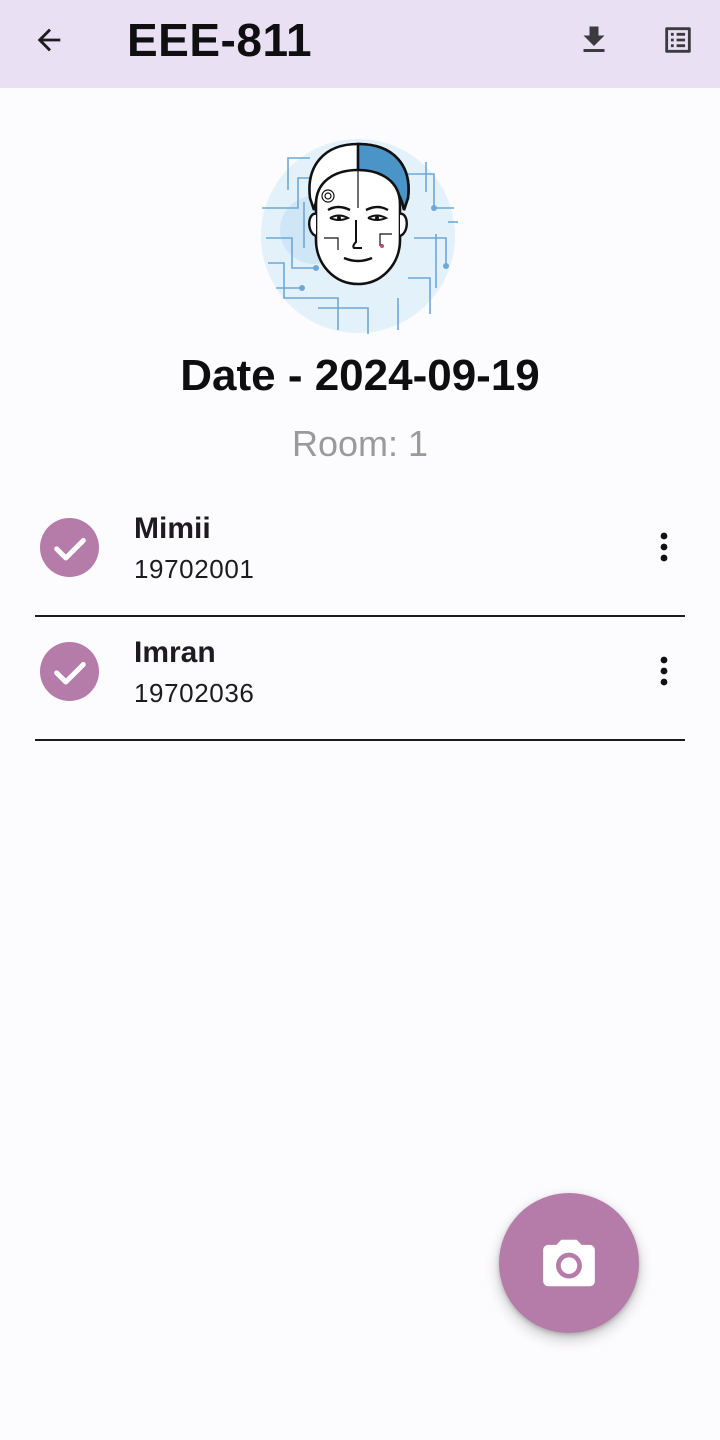 This screenshot has height=1440, width=720. What do you see at coordinates (194, 569) in the screenshot?
I see `student-id: 19702001` at bounding box center [194, 569].